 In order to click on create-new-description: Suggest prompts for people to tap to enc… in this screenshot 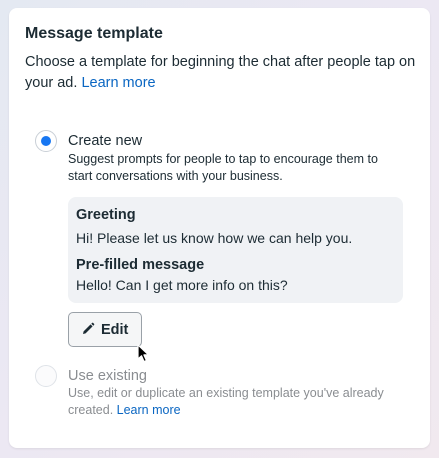, I will do `click(223, 167)`.